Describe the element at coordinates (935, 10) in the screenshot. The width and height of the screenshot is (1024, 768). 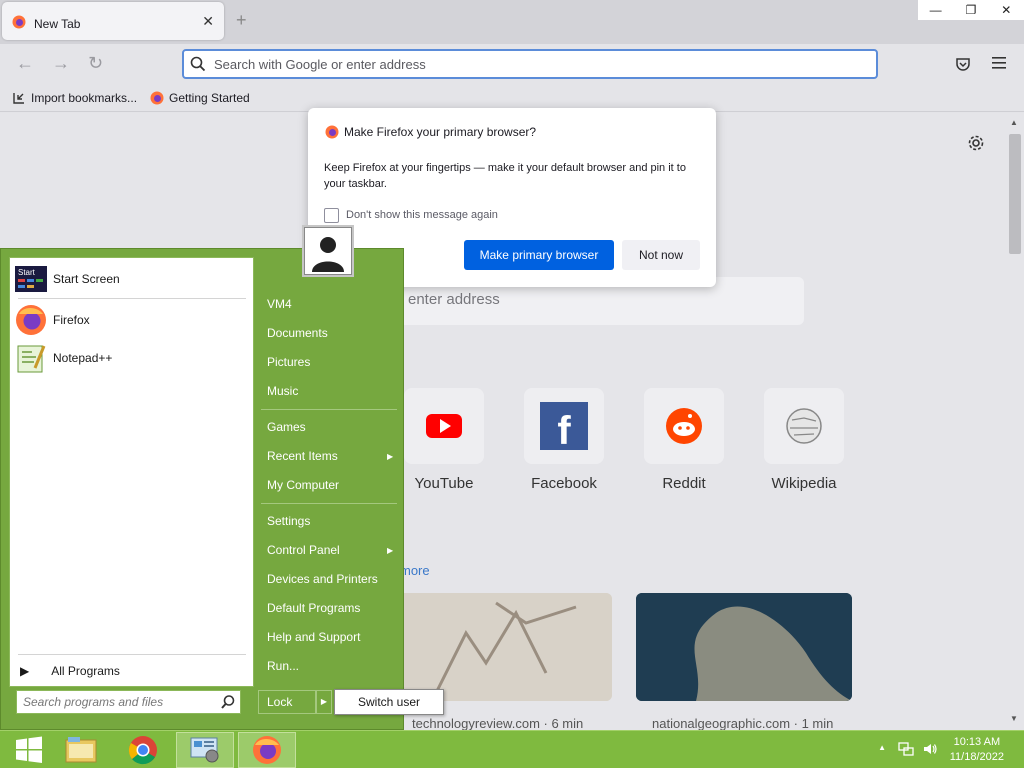
I see `minimize-button: —` at that location.